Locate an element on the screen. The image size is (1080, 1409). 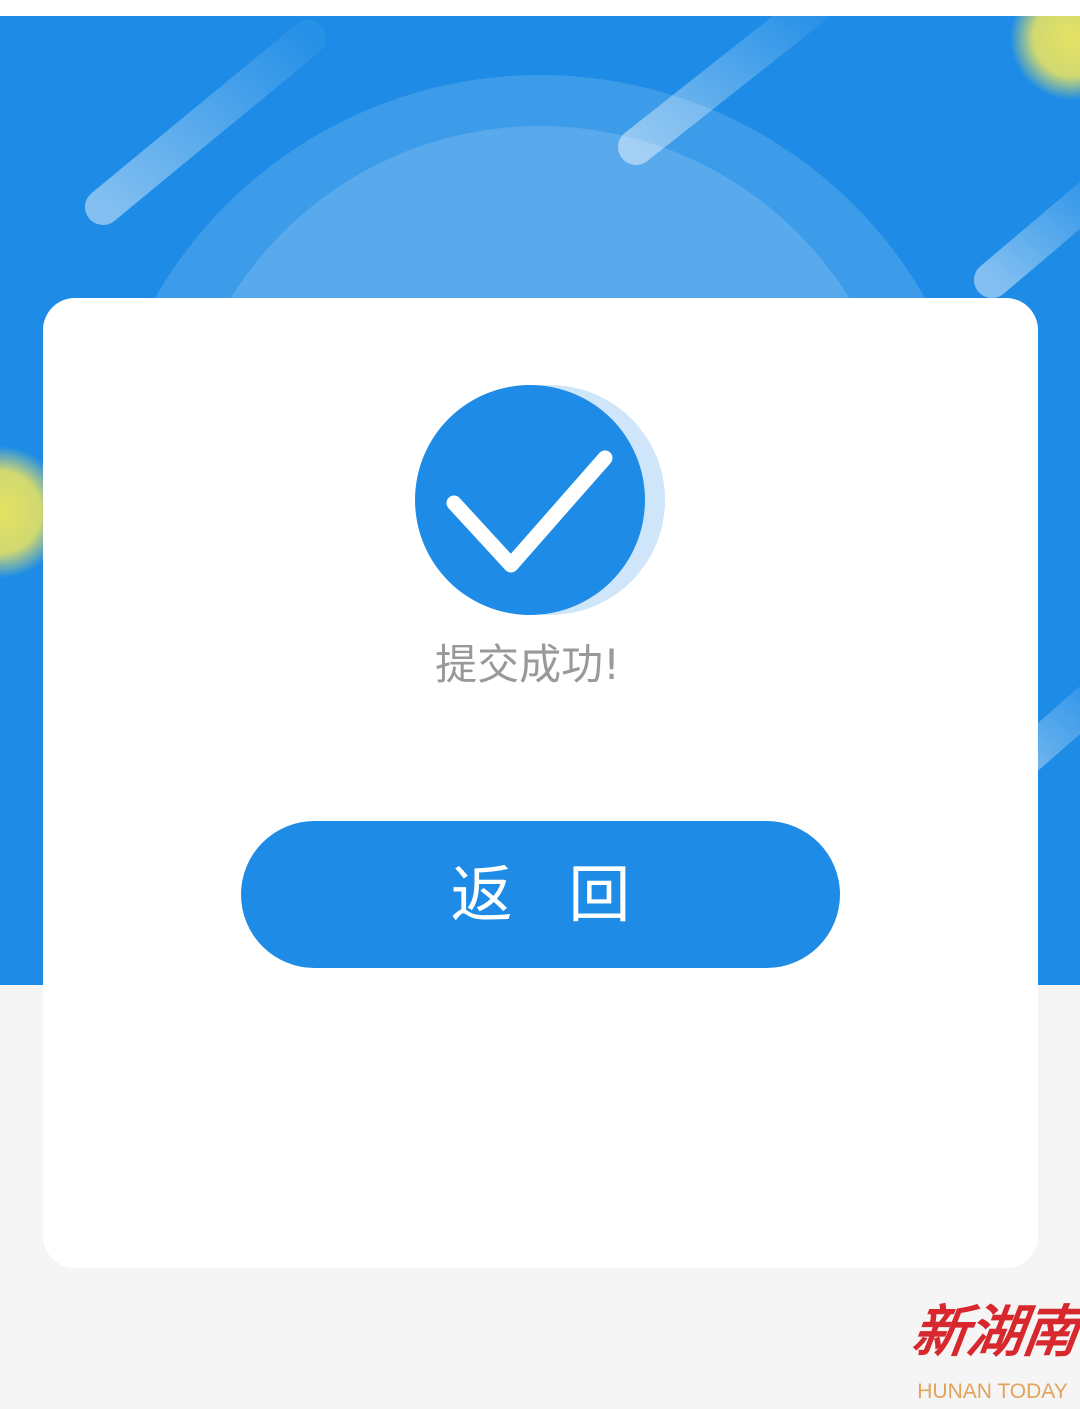
check-circle-icon is located at coordinates (540, 500).